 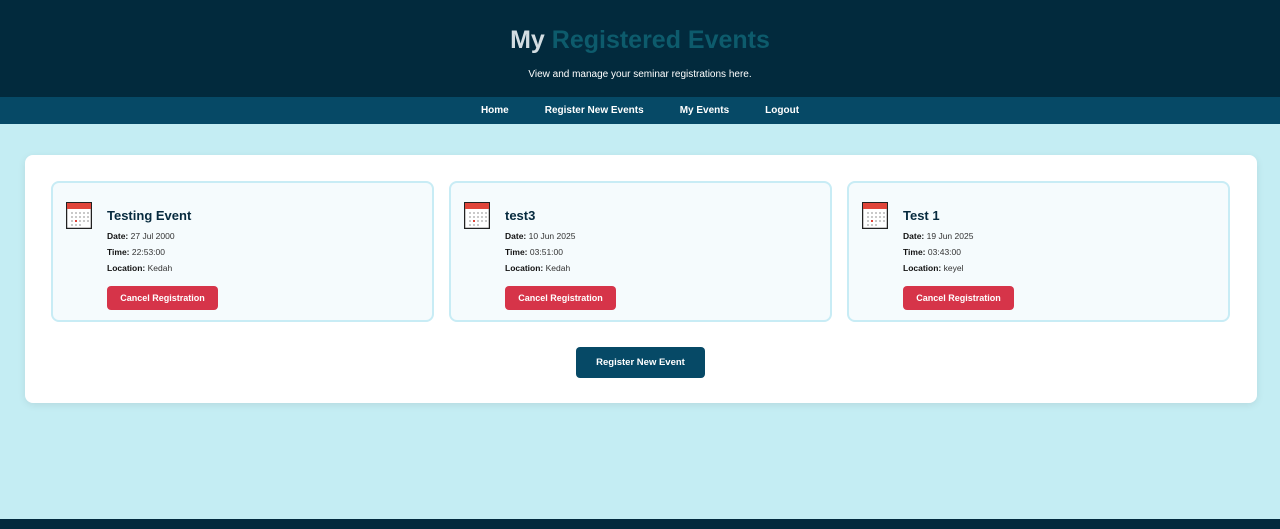 I want to click on event-title: Test 1, so click(x=921, y=215).